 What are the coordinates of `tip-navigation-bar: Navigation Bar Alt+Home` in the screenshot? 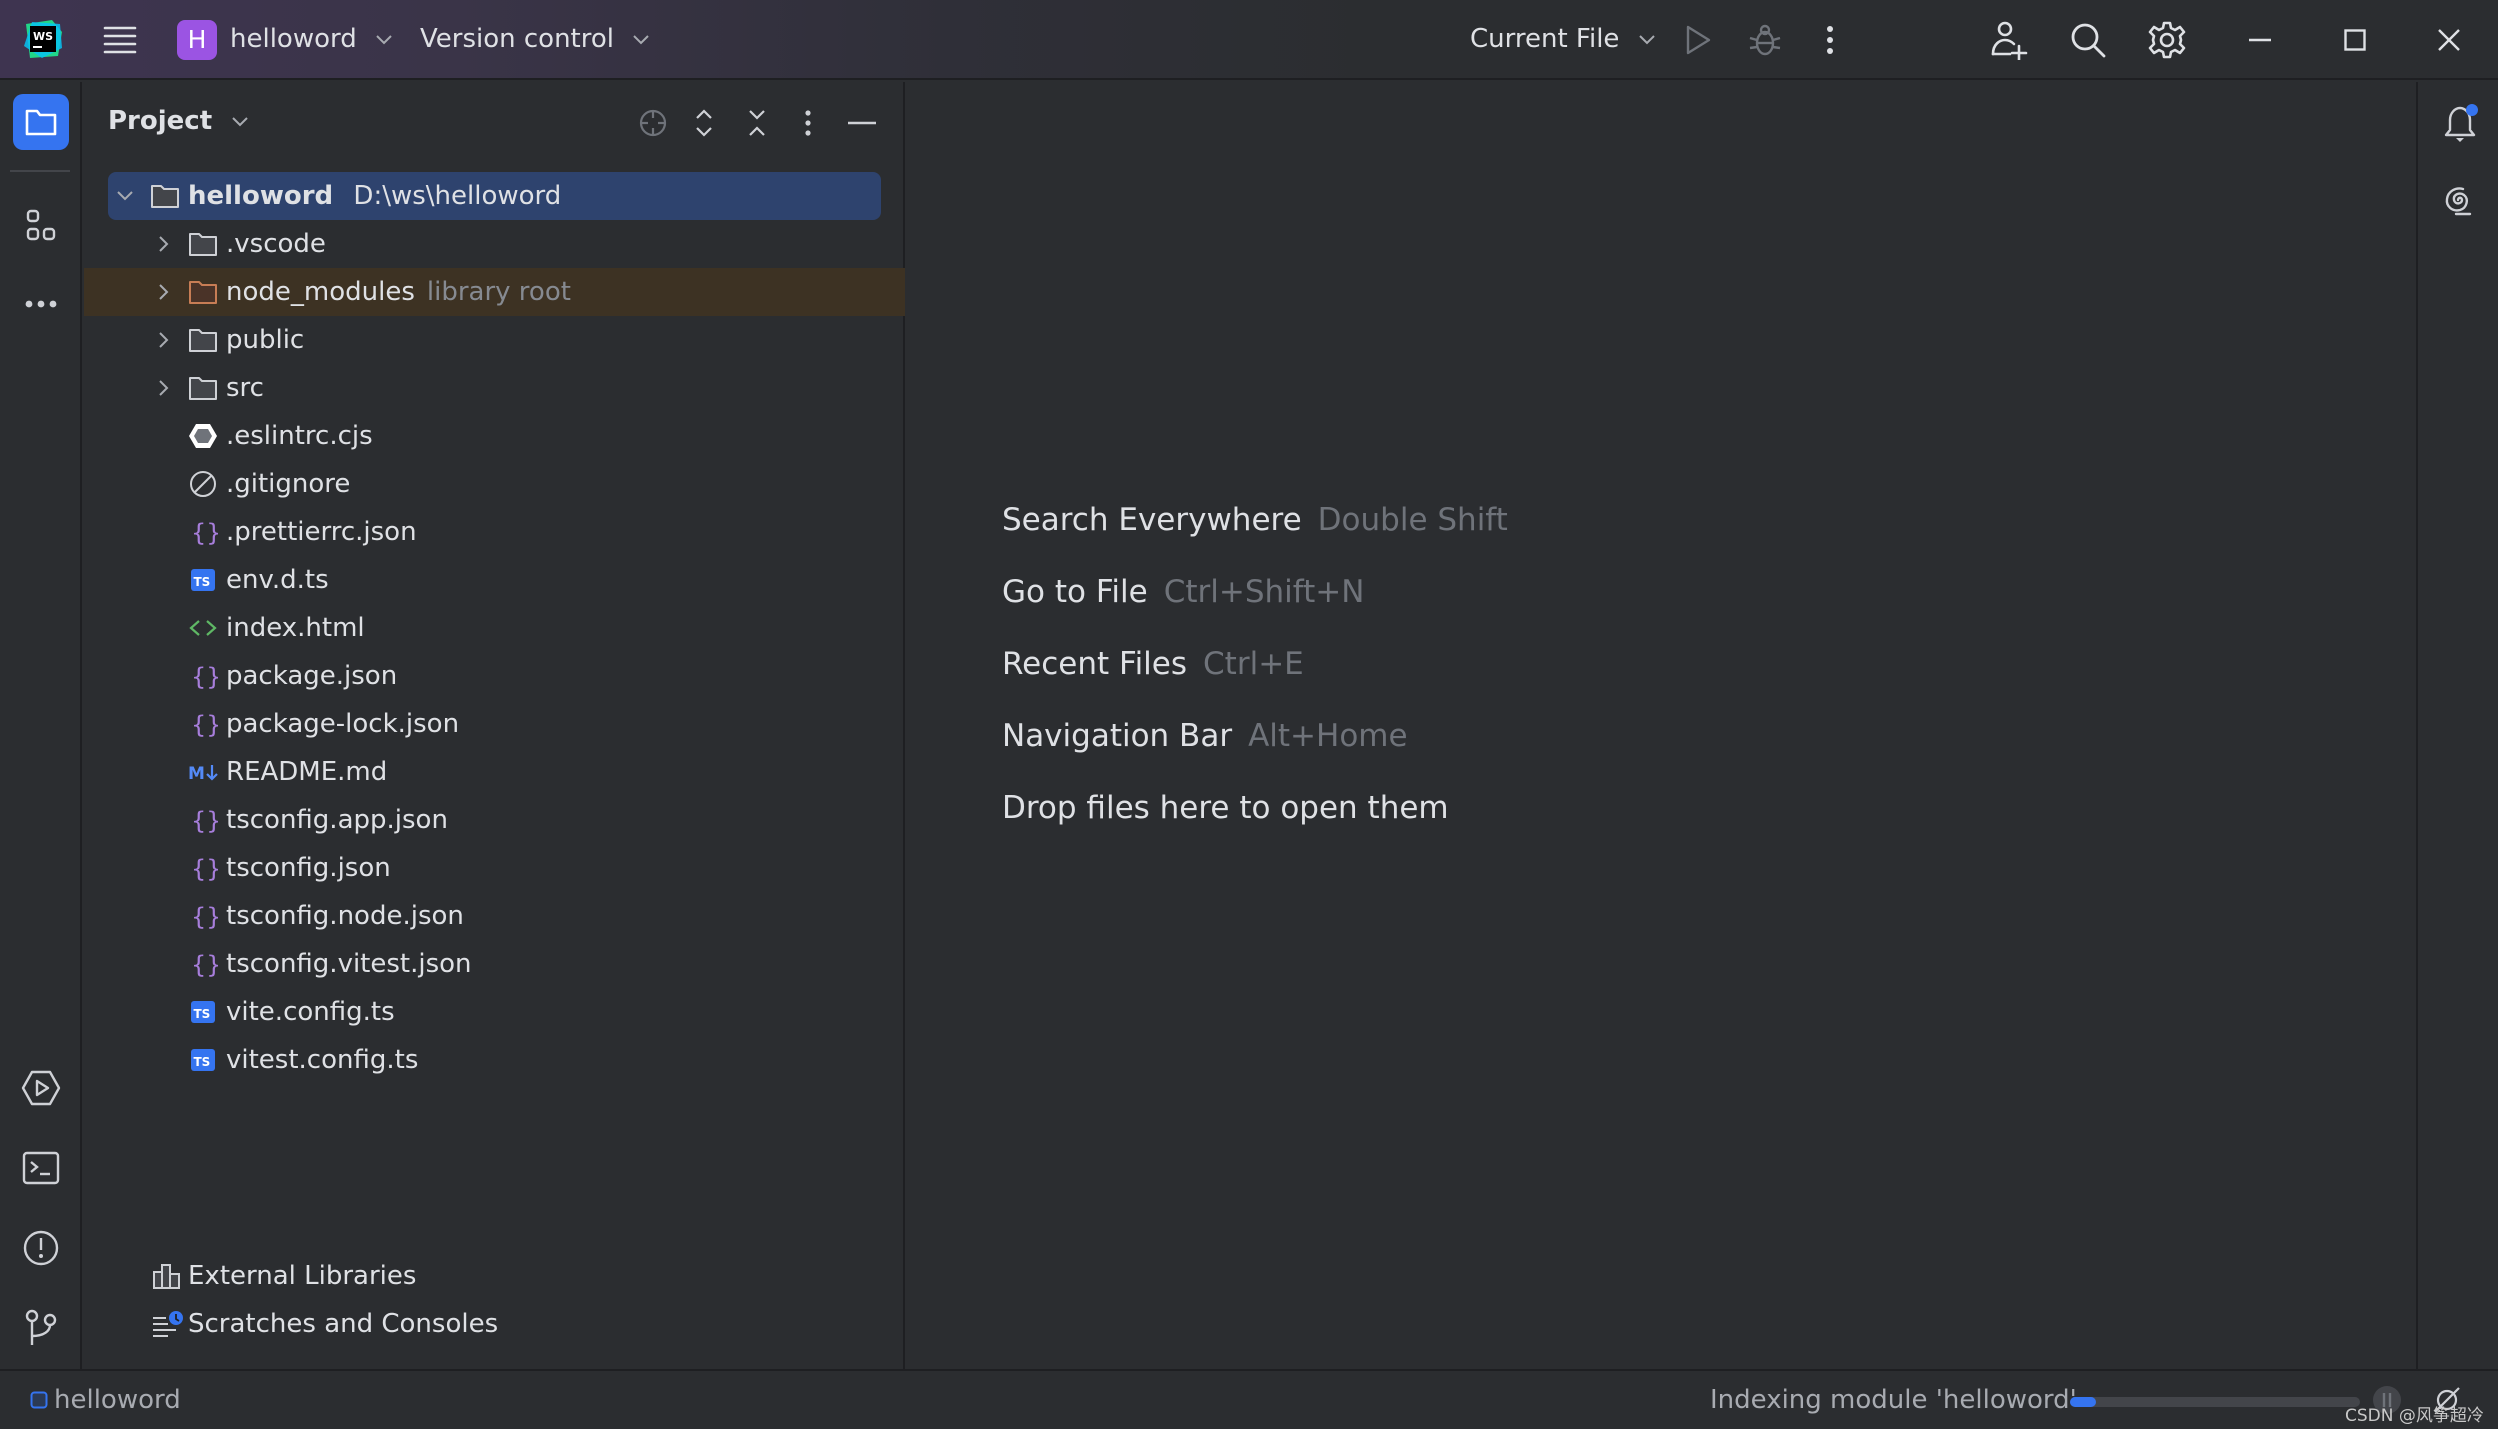 It's located at (1205, 736).